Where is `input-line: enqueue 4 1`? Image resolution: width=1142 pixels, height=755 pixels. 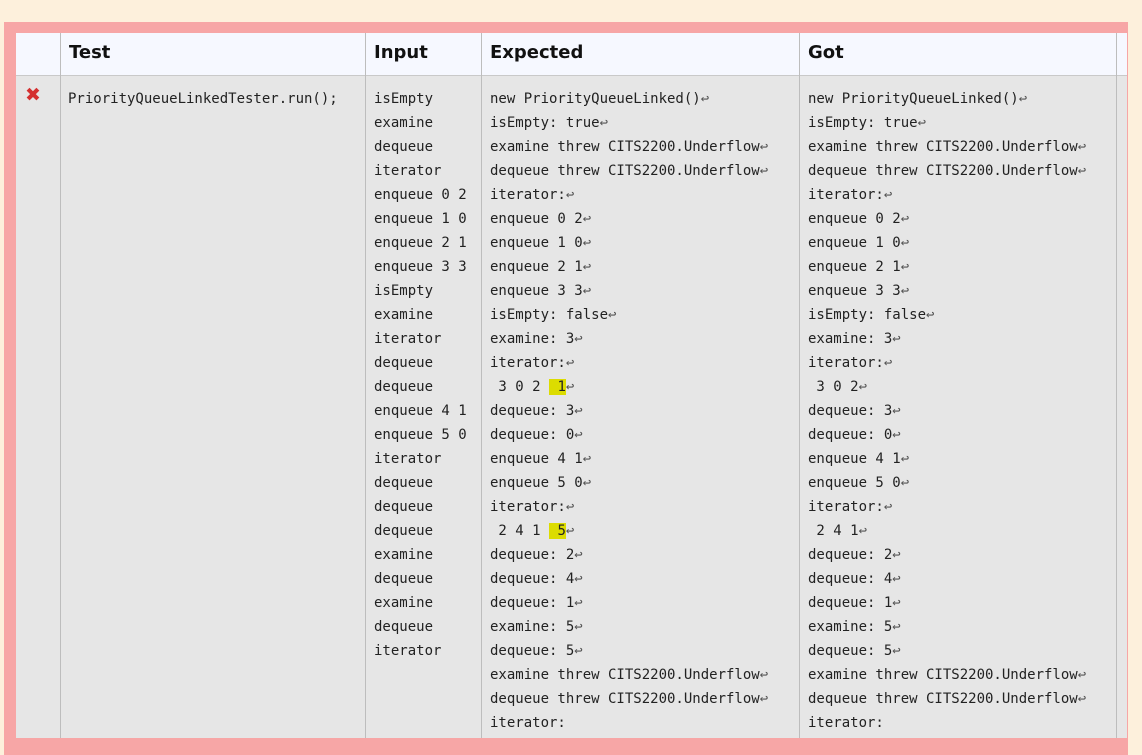
input-line: enqueue 4 1 is located at coordinates (420, 411).